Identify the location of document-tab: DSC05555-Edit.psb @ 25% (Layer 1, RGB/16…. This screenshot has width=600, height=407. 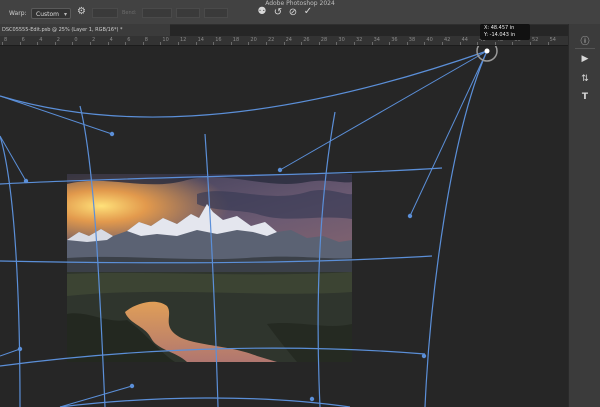
(85, 30).